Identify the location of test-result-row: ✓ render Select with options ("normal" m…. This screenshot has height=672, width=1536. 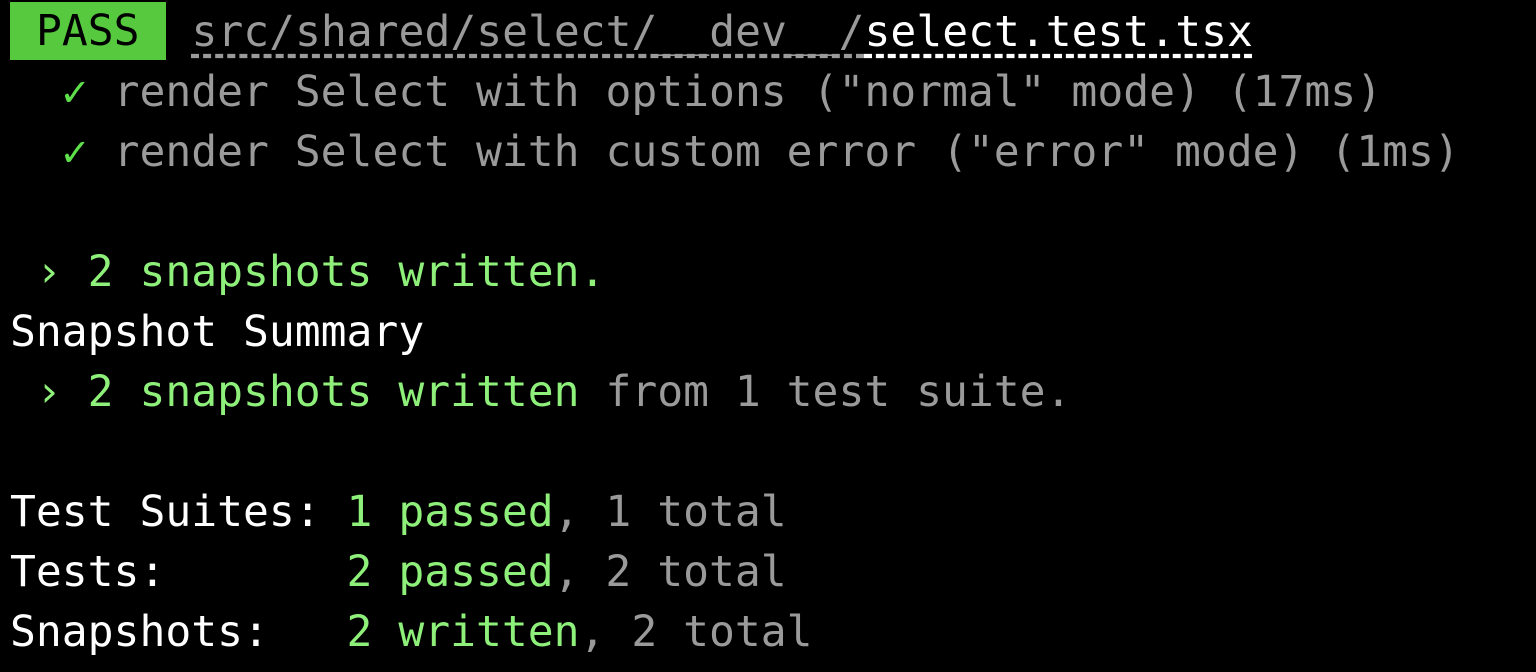
(770, 92).